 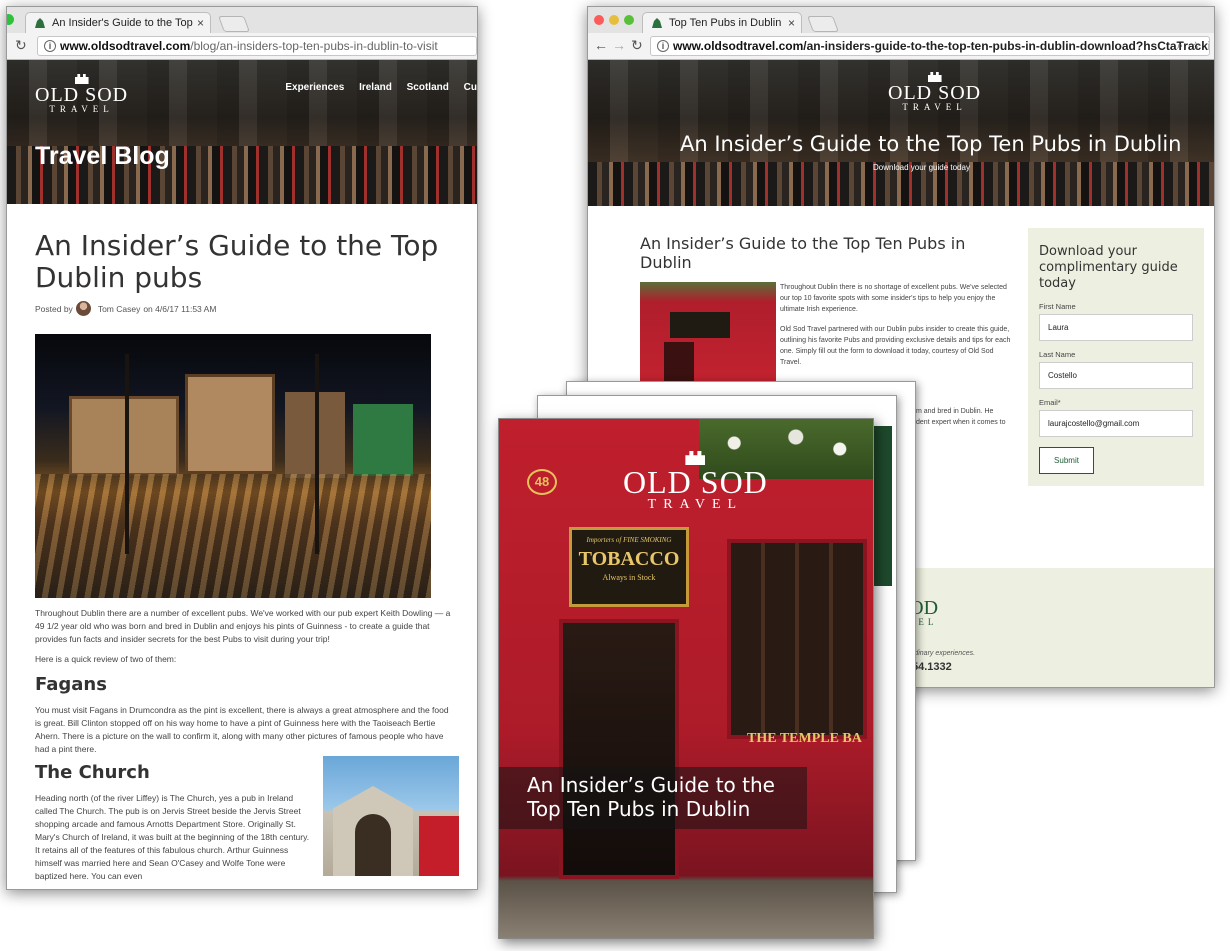 What do you see at coordinates (629, 559) in the screenshot?
I see `tobacco-sign-big: TOBACCO` at bounding box center [629, 559].